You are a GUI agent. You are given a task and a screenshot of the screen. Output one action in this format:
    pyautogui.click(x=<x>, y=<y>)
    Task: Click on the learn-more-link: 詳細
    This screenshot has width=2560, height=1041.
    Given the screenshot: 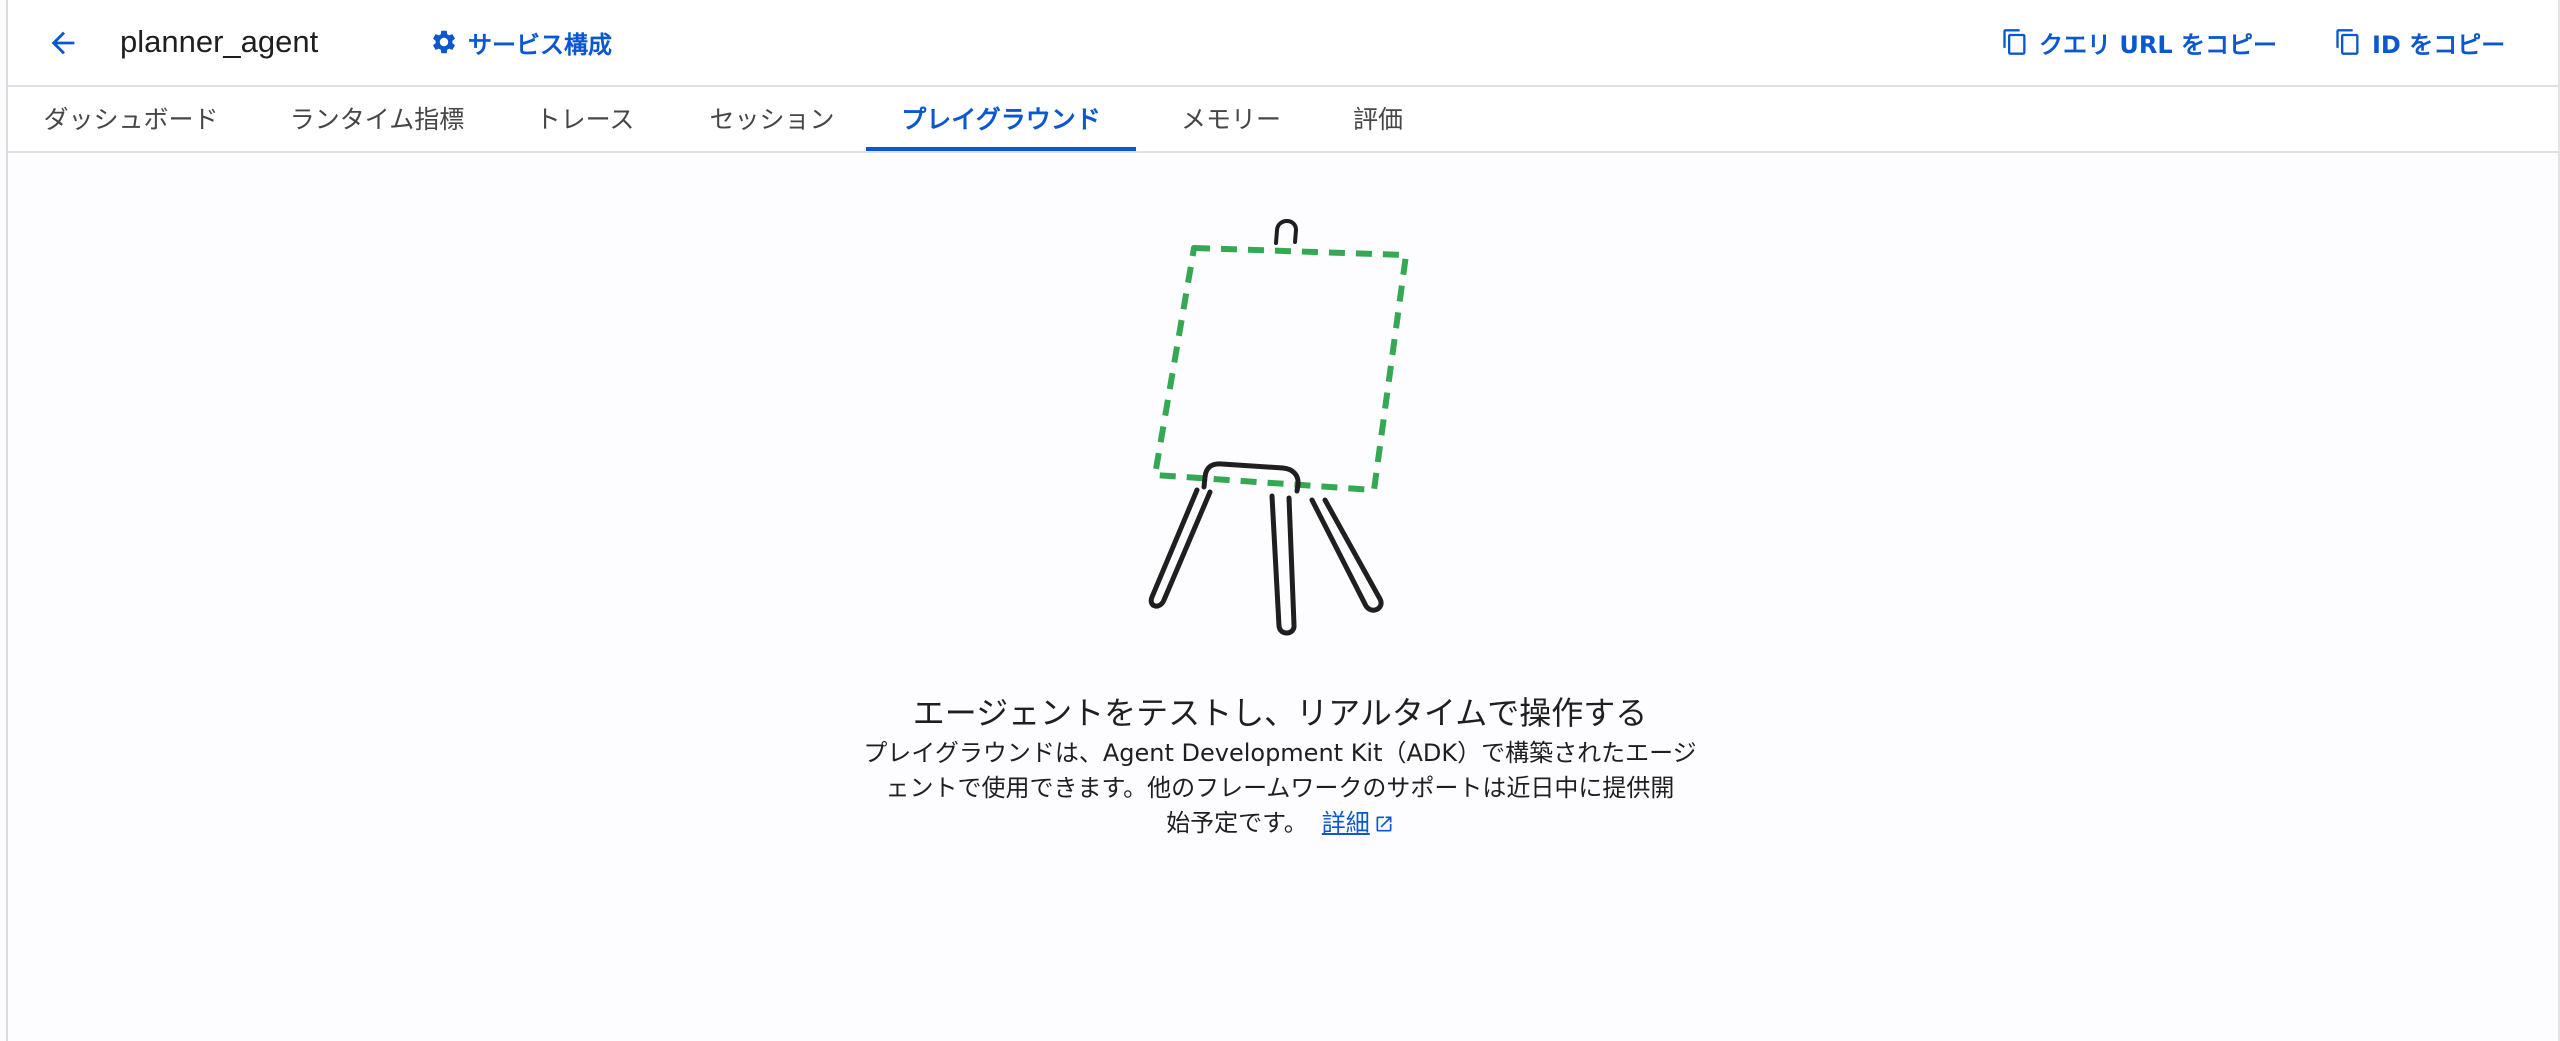 What is the action you would take?
    pyautogui.click(x=1358, y=823)
    